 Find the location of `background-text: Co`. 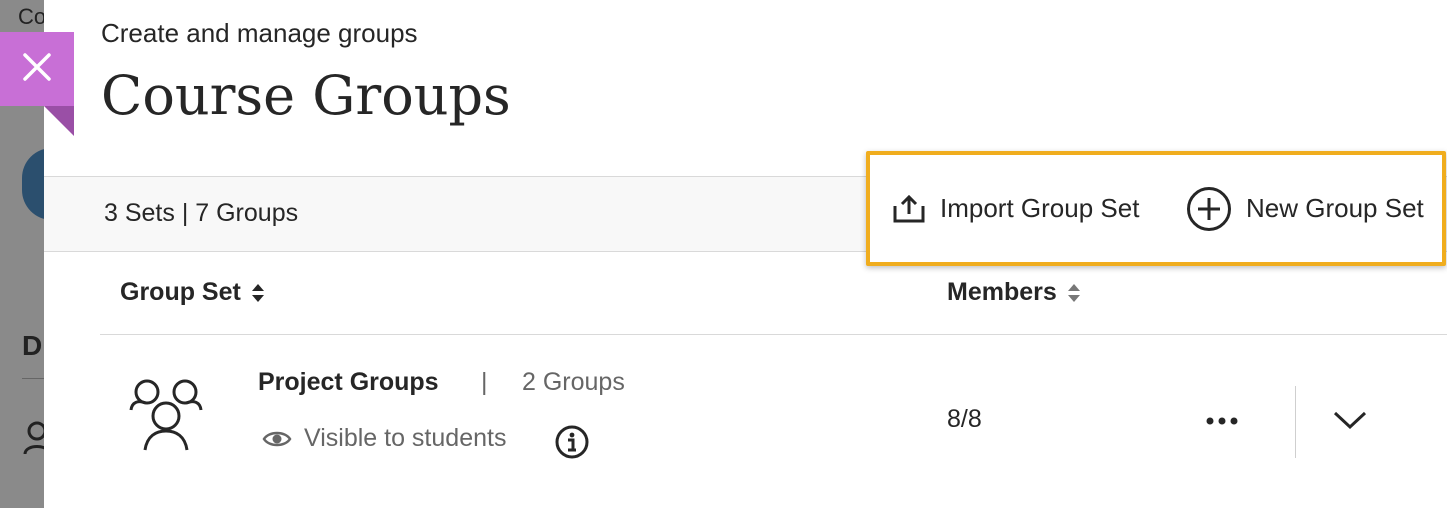

background-text: Co is located at coordinates (31, 16).